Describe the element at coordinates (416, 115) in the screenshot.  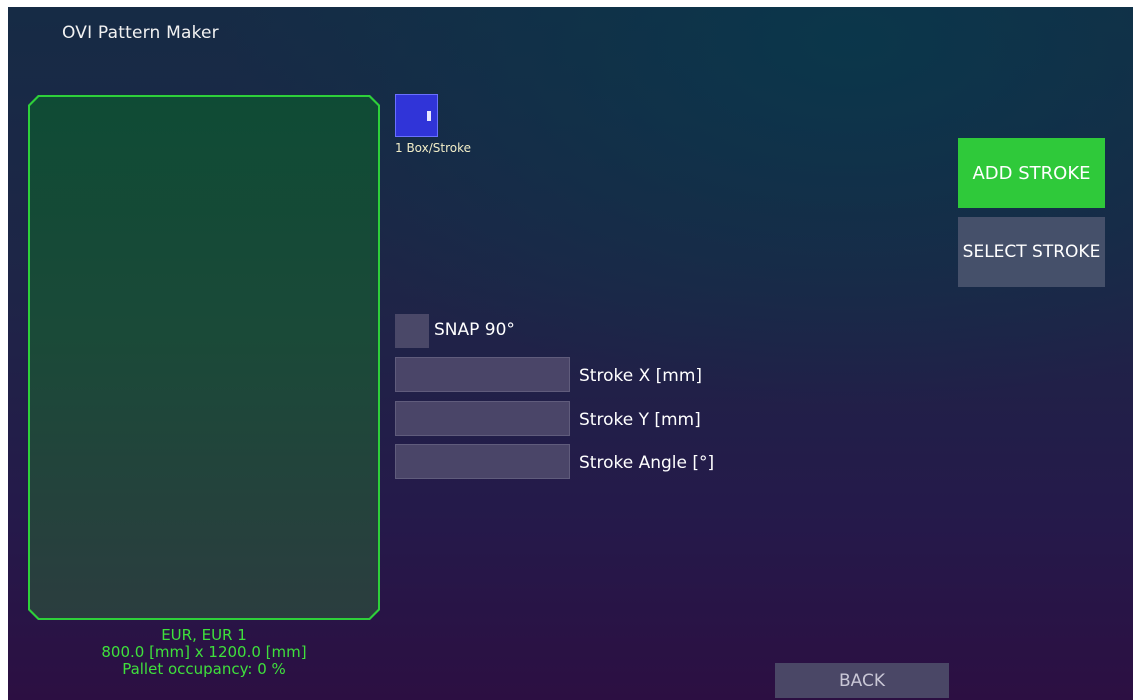
I see `stroke-type-button` at that location.